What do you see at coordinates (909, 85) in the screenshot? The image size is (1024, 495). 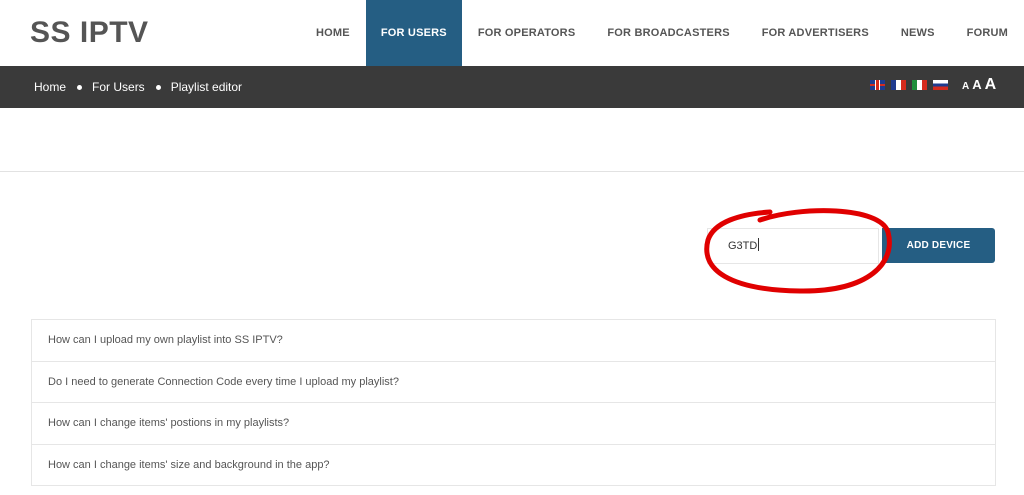 I see `language-selector` at bounding box center [909, 85].